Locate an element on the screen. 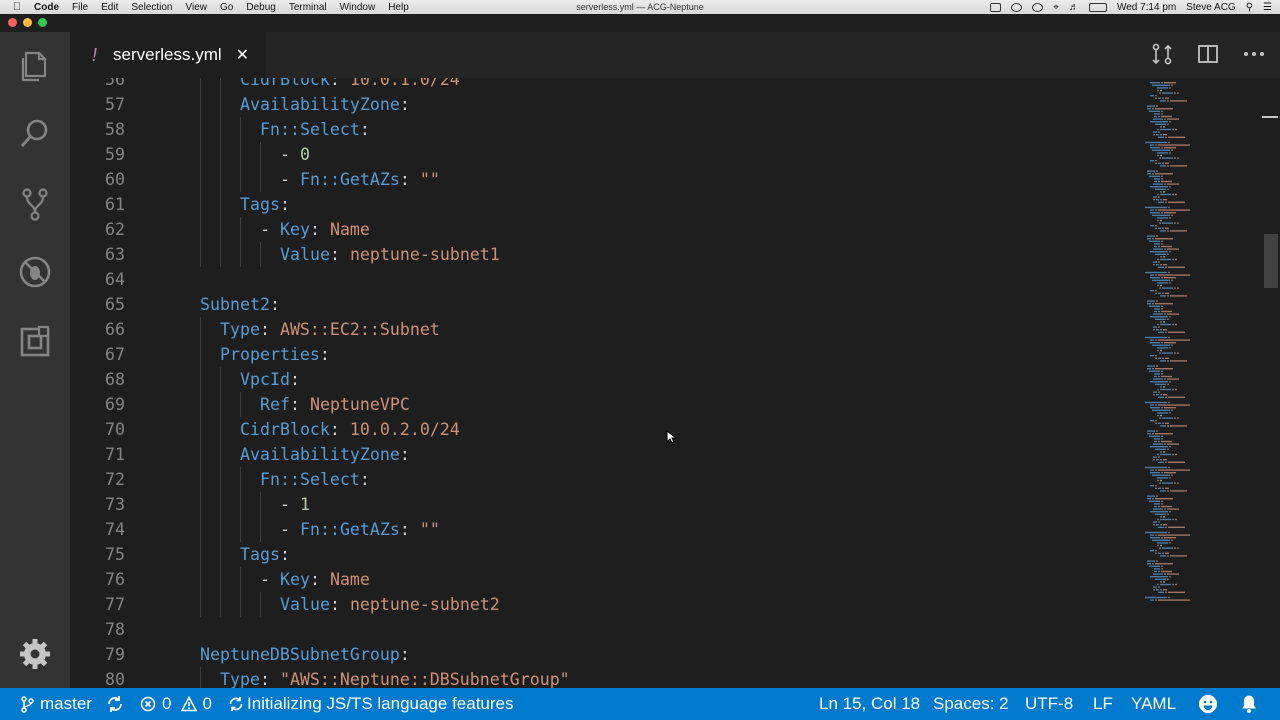 This screenshot has width=1280, height=720. search-icon is located at coordinates (35, 134).